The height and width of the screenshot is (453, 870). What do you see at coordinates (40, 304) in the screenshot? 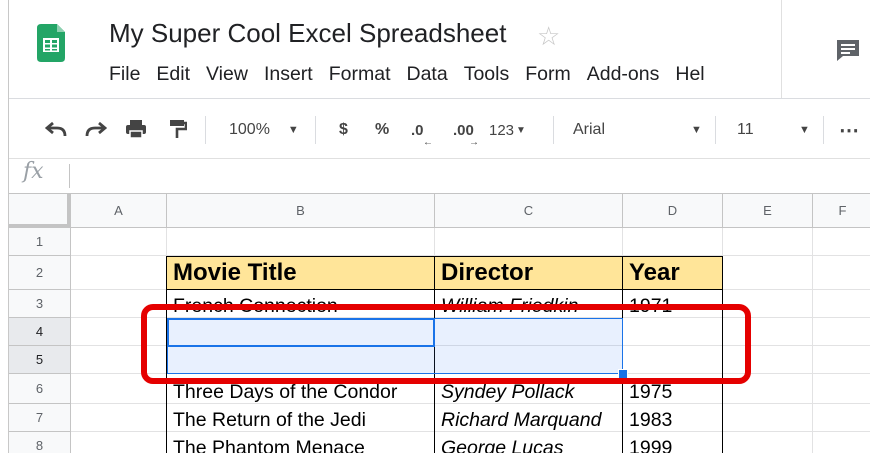
I see `row-header-3: 3` at bounding box center [40, 304].